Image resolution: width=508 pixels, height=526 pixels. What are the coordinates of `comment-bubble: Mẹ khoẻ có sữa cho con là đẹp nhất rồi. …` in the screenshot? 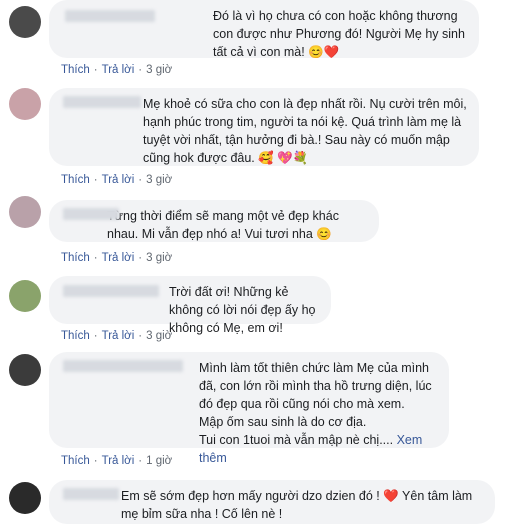 It's located at (264, 127).